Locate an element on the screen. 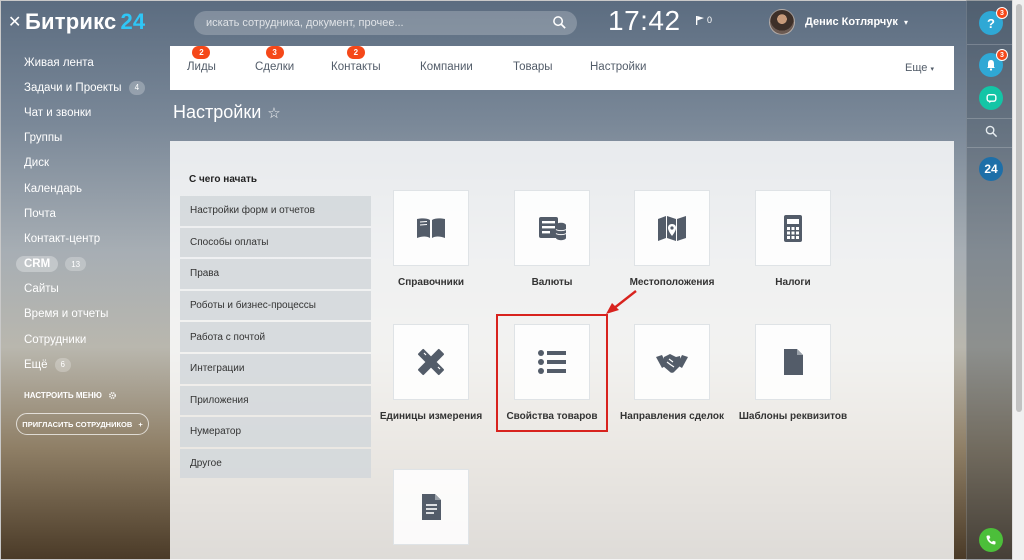 This screenshot has width=1024, height=560. notifications-button: 3 is located at coordinates (993, 63).